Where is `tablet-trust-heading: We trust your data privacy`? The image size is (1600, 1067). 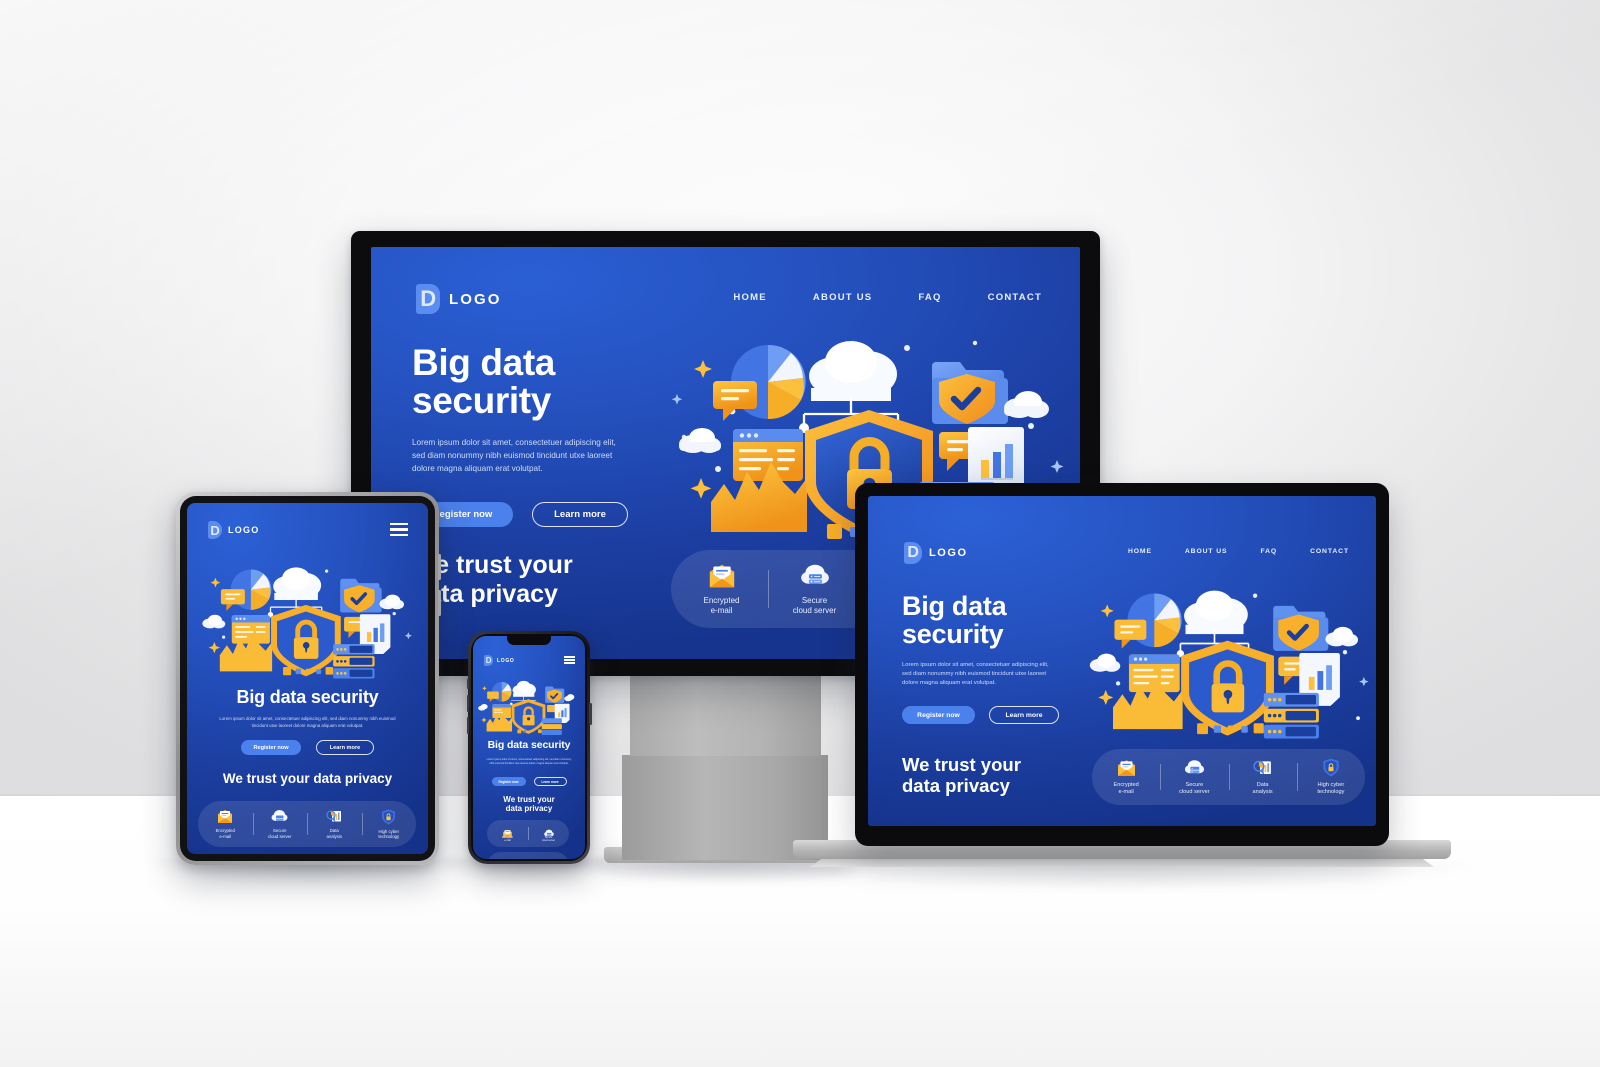 tablet-trust-heading: We trust your data privacy is located at coordinates (307, 778).